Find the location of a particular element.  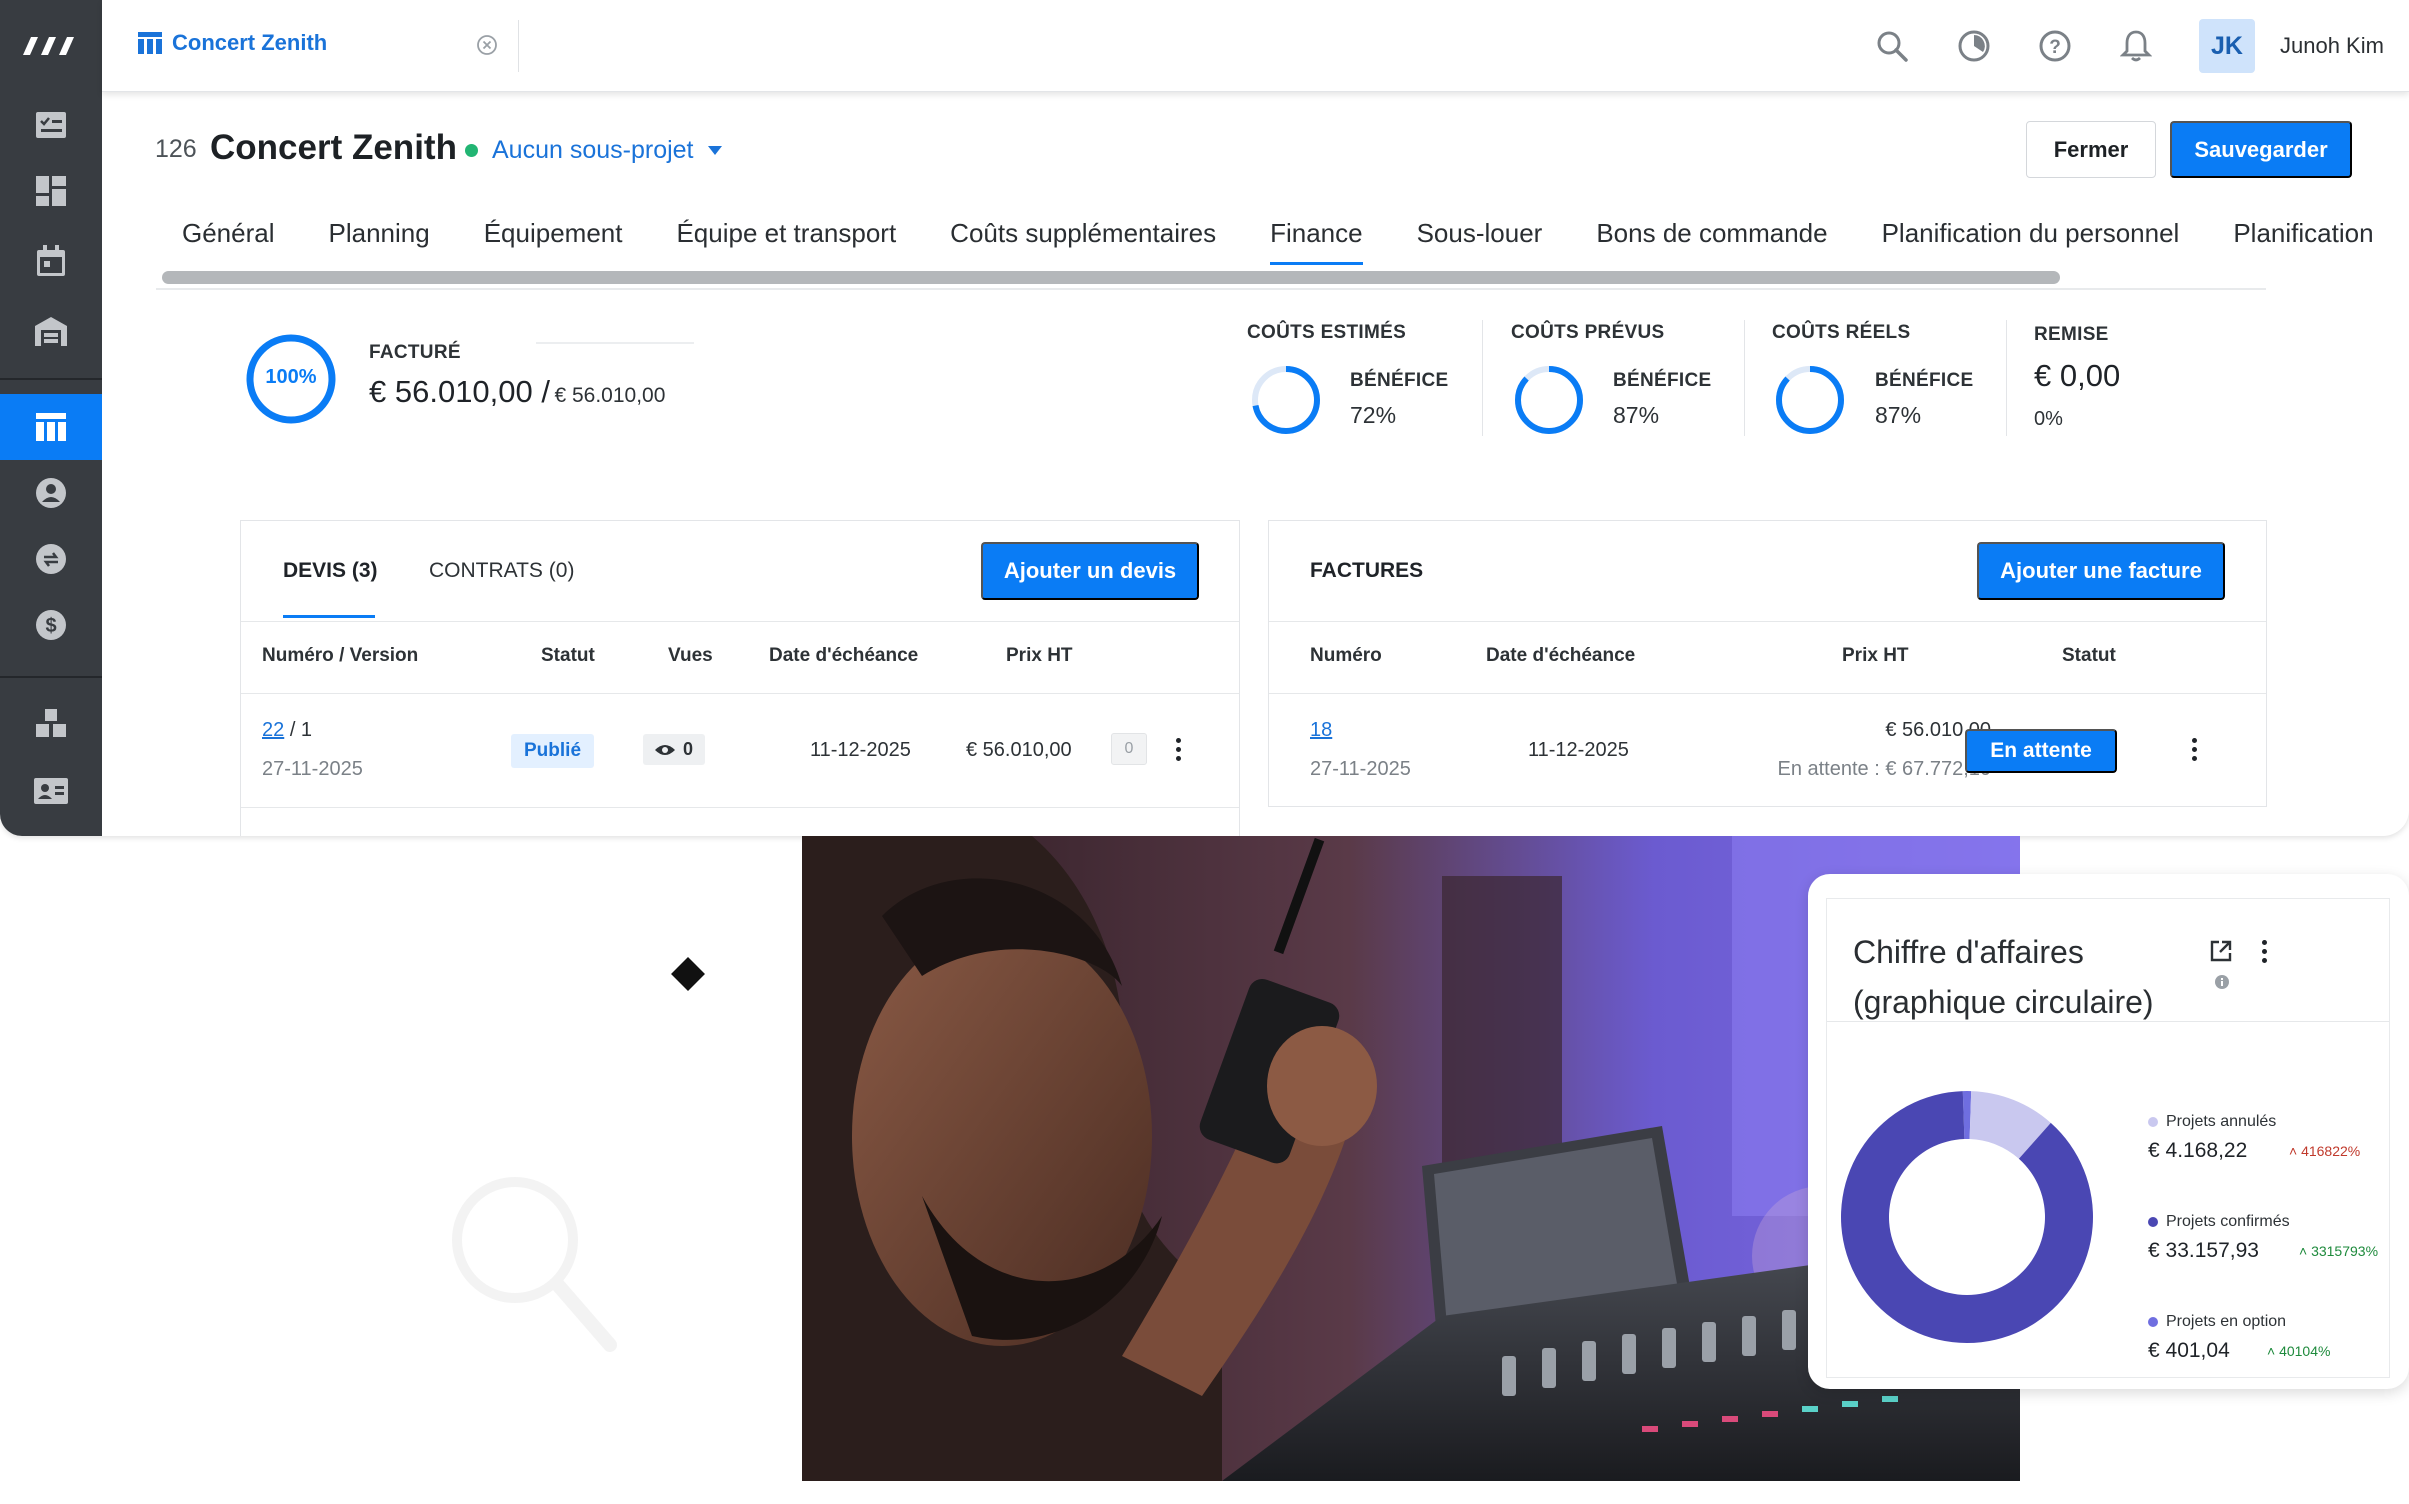

sidebar-item-tasks is located at coordinates (51, 125).